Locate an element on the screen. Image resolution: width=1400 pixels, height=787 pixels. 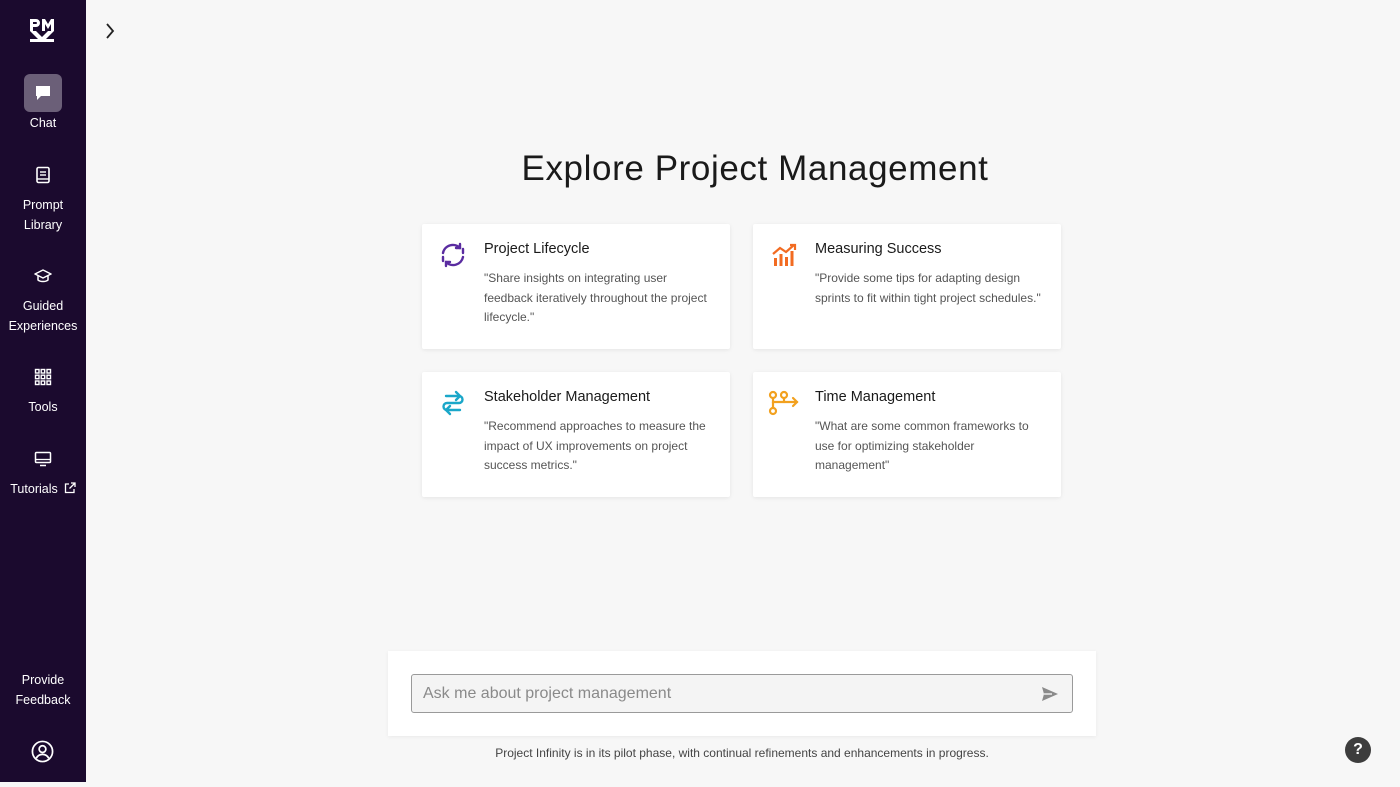
sidebar-item-label-row: Tutorials is located at coordinates (43, 490).